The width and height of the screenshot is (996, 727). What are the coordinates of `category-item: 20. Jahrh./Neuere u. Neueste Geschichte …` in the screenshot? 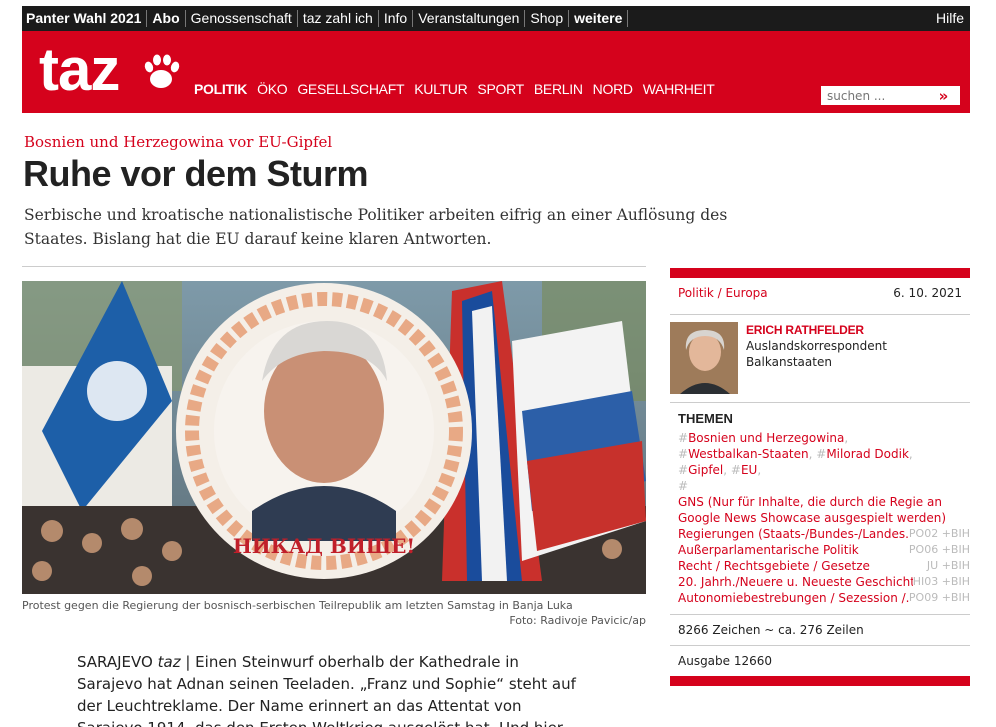 It's located at (824, 582).